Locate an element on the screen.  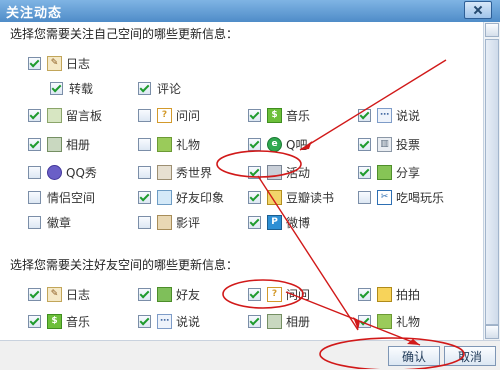
chat-icon: ⋯ is located at coordinates (164, 321).